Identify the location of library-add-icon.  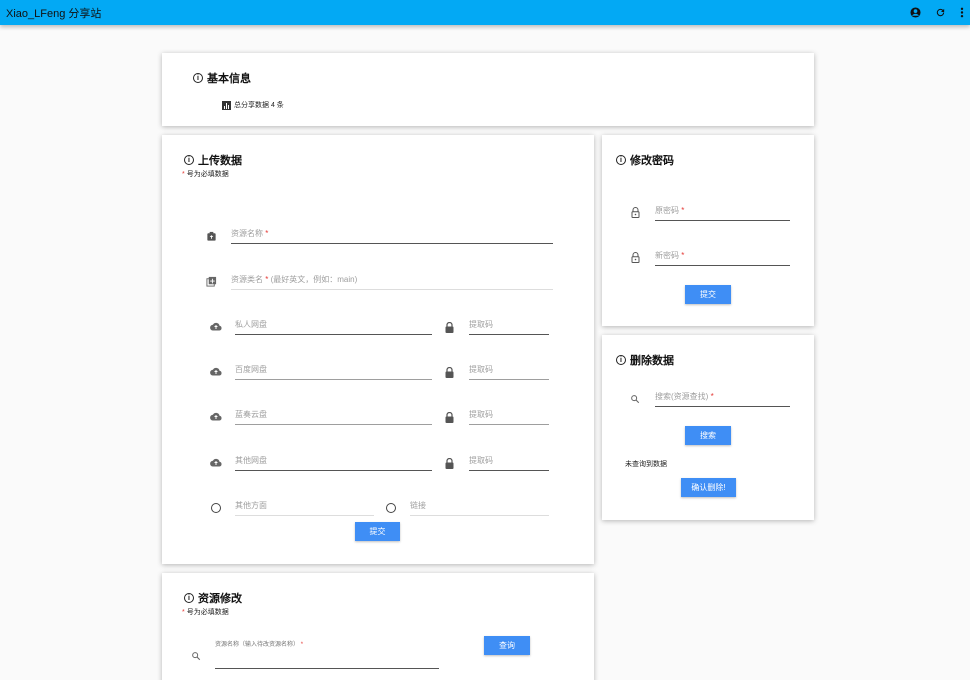
(211, 281).